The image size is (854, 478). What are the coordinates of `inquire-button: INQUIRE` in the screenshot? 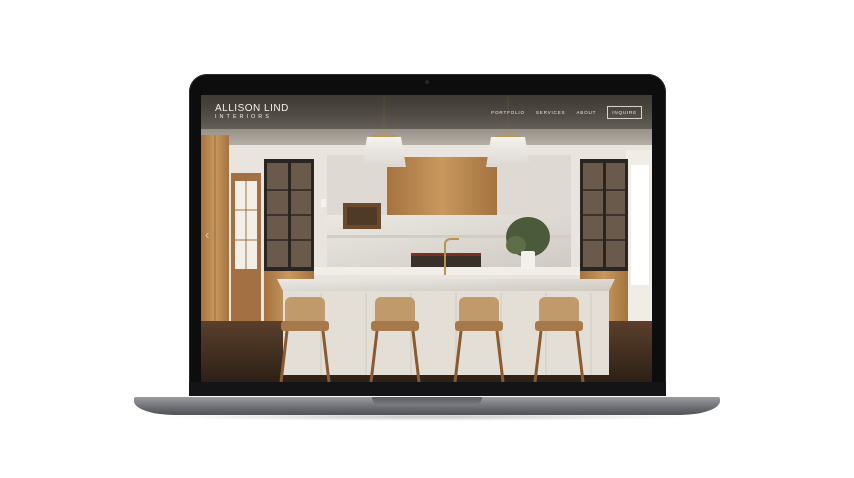 It's located at (624, 112).